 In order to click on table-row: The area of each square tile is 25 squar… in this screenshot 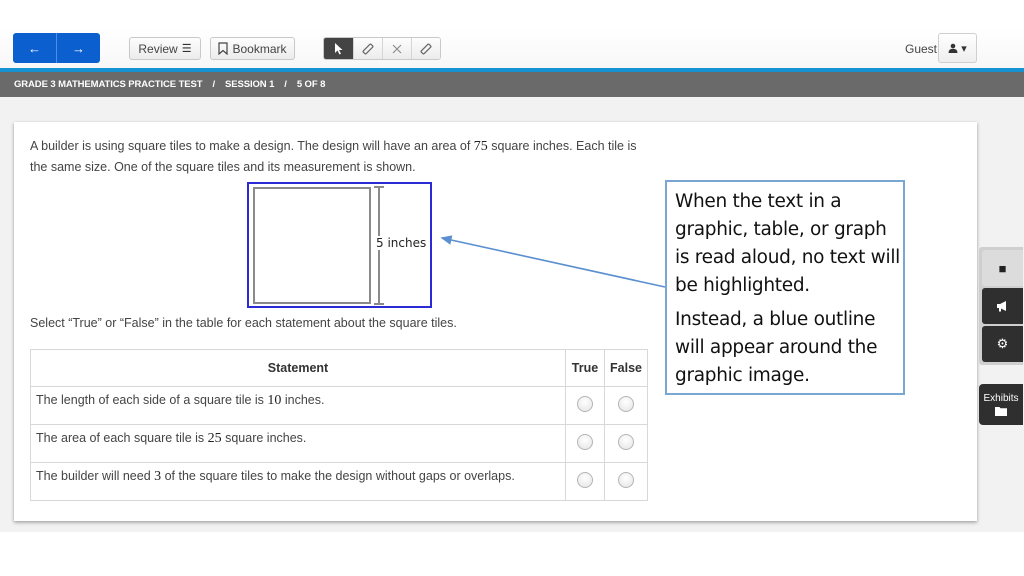, I will do `click(339, 443)`.